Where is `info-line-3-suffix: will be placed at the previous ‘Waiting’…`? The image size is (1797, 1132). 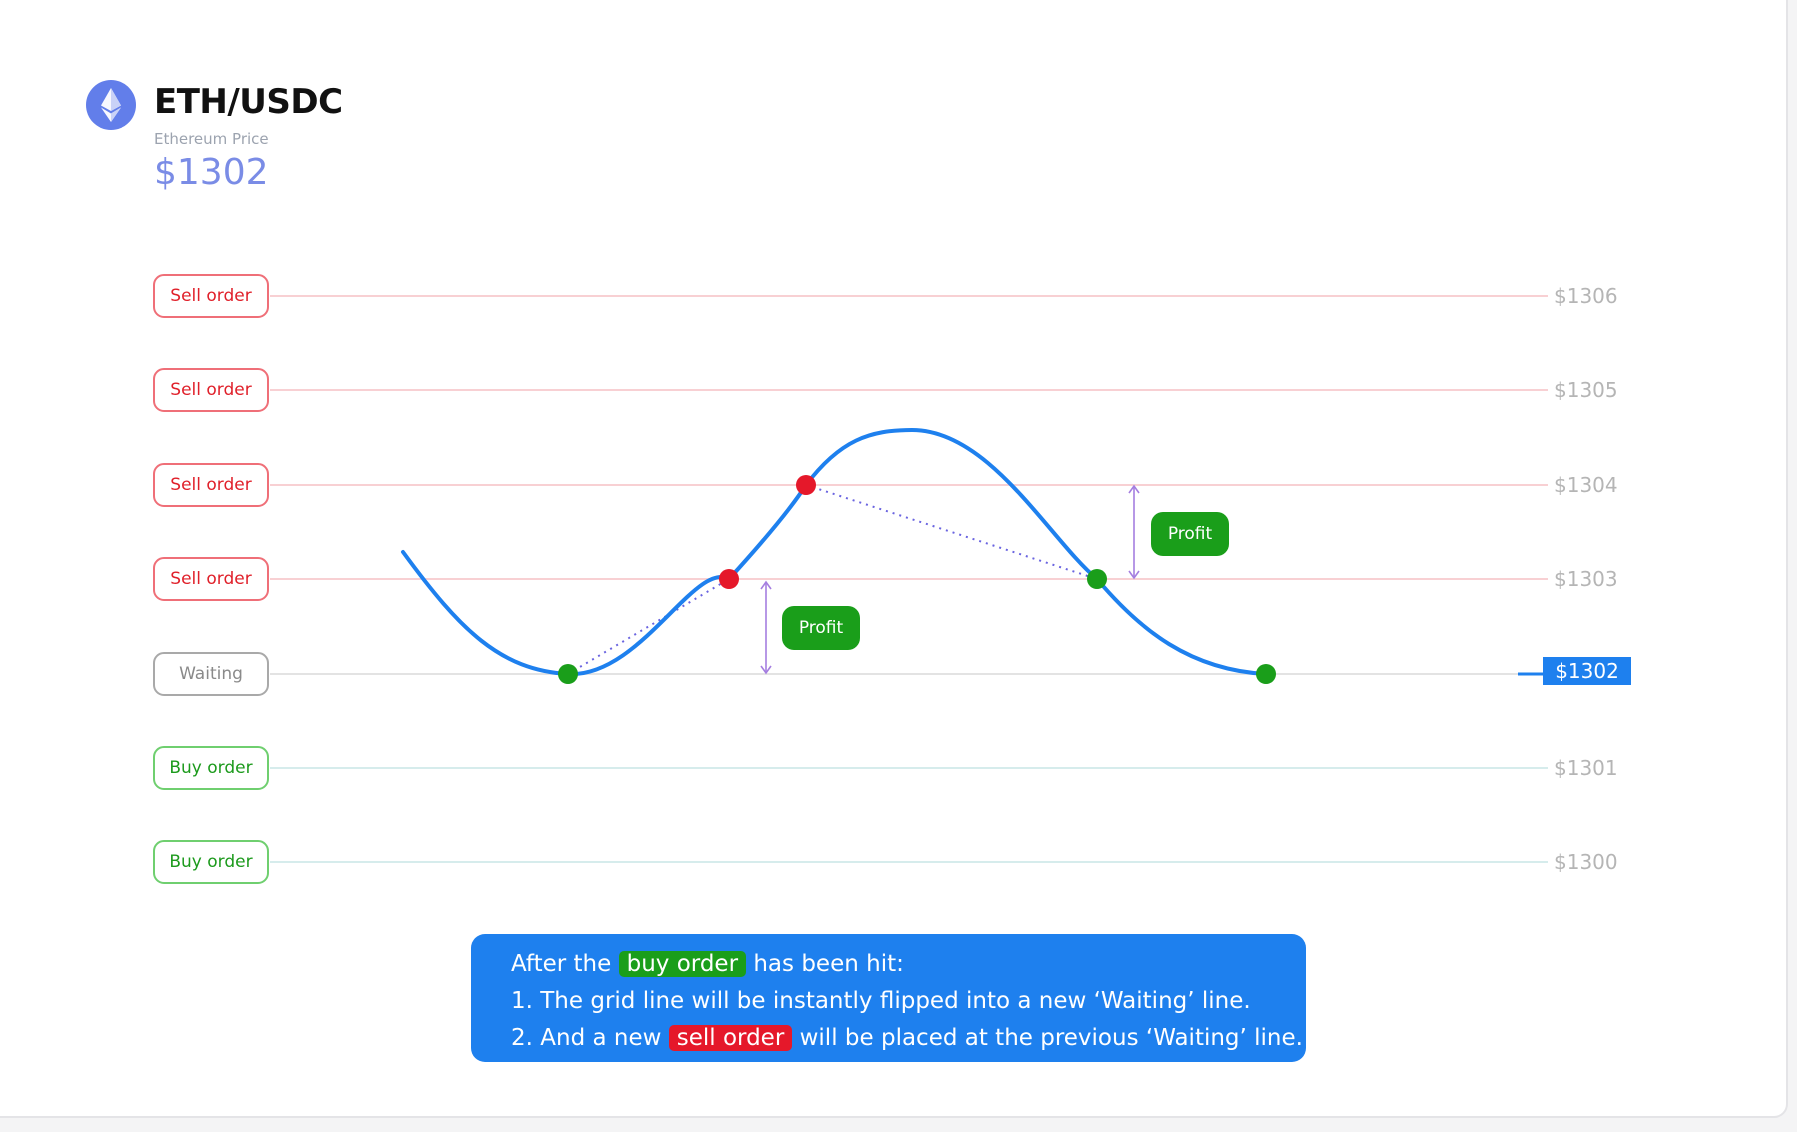 info-line-3-suffix: will be placed at the previous ‘Waiting’… is located at coordinates (1051, 1038).